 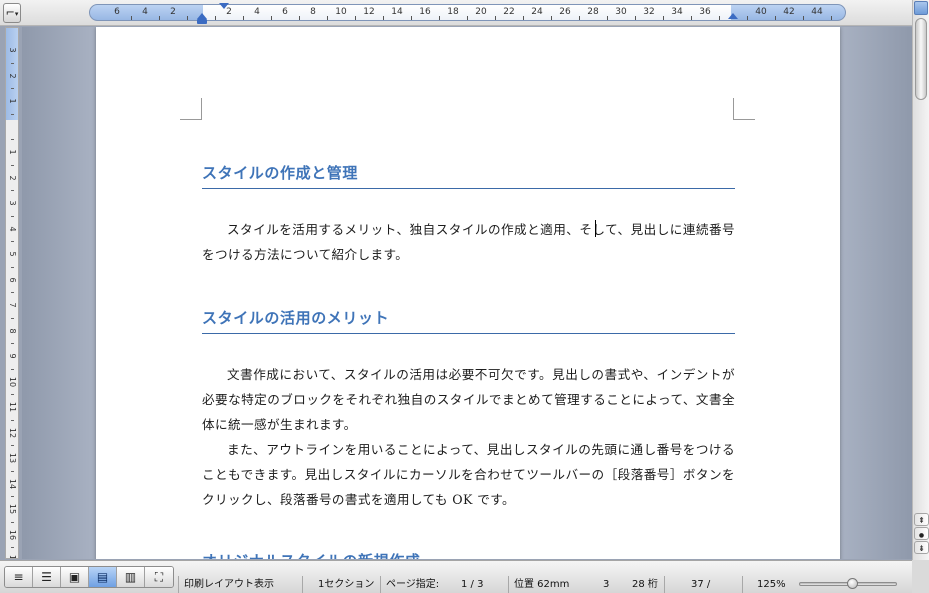 I want to click on publishing-view-button: ▣, so click(x=75, y=577).